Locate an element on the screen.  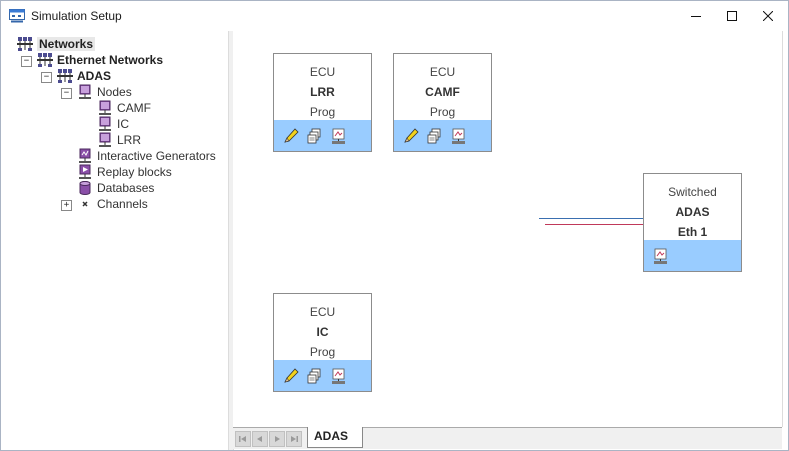
network-icon is located at coordinates (25, 44).